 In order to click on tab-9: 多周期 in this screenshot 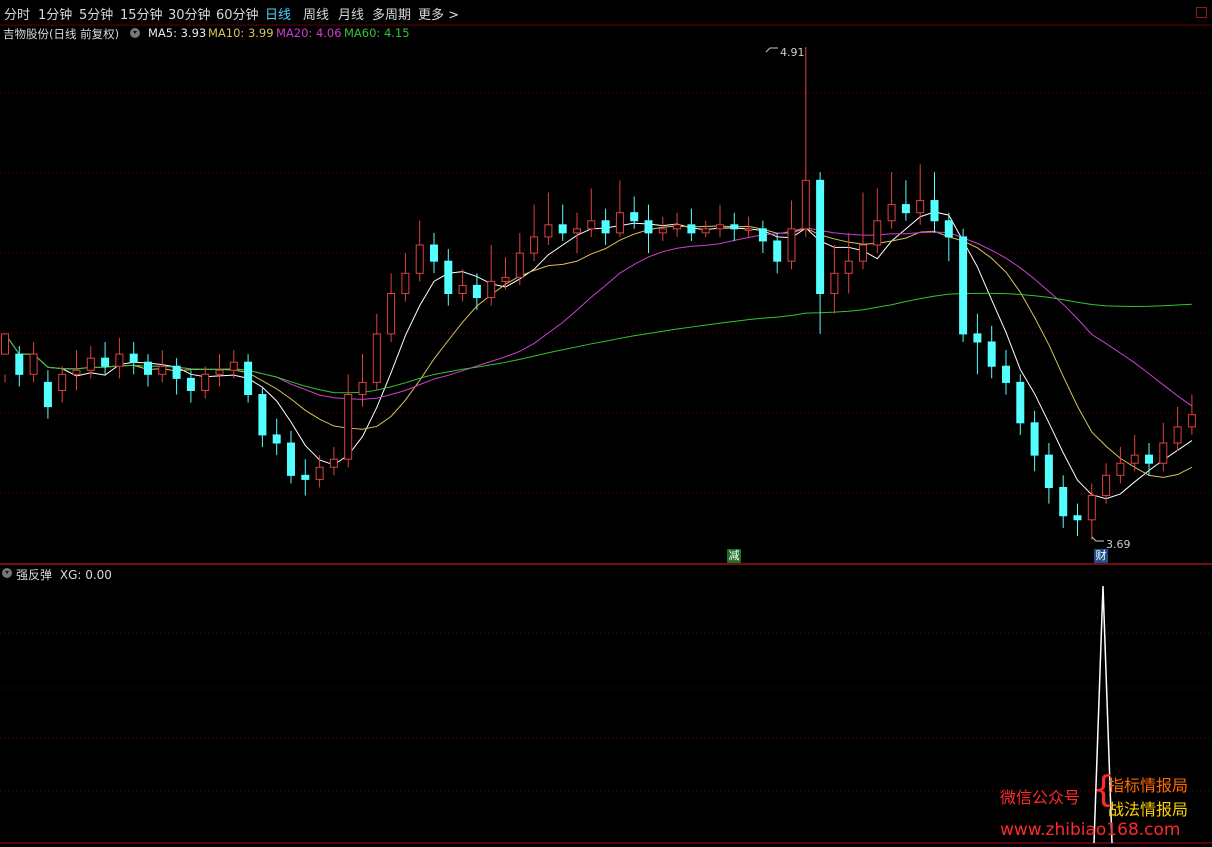, I will do `click(391, 13)`.